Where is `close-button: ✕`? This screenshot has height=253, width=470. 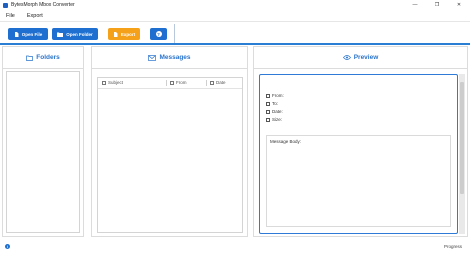 close-button: ✕ is located at coordinates (459, 5).